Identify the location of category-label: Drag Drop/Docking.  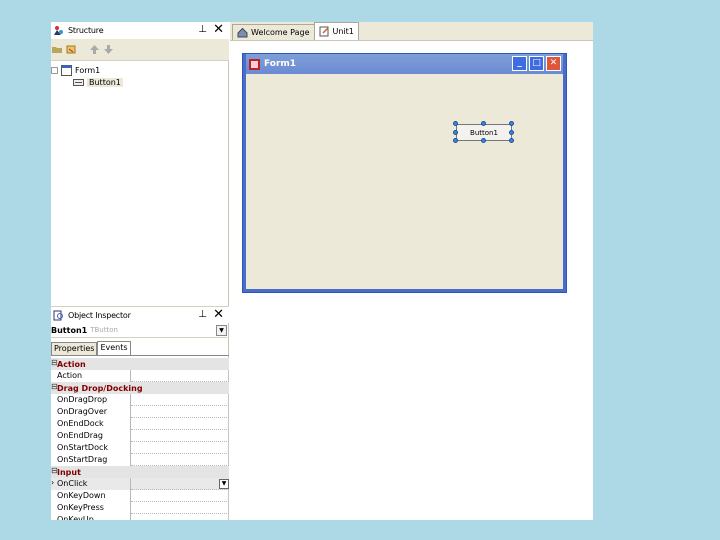
(100, 388).